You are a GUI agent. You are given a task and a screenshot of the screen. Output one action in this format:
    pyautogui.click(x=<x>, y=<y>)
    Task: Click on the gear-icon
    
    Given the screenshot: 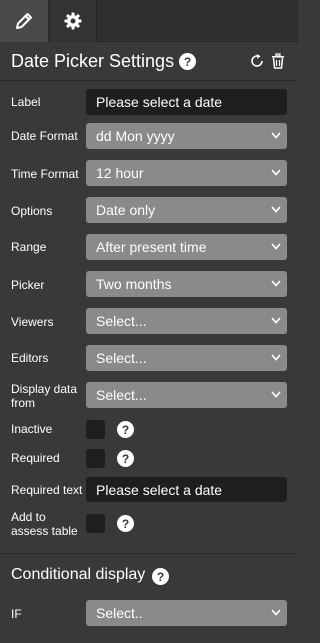 What is the action you would take?
    pyautogui.click(x=73, y=21)
    